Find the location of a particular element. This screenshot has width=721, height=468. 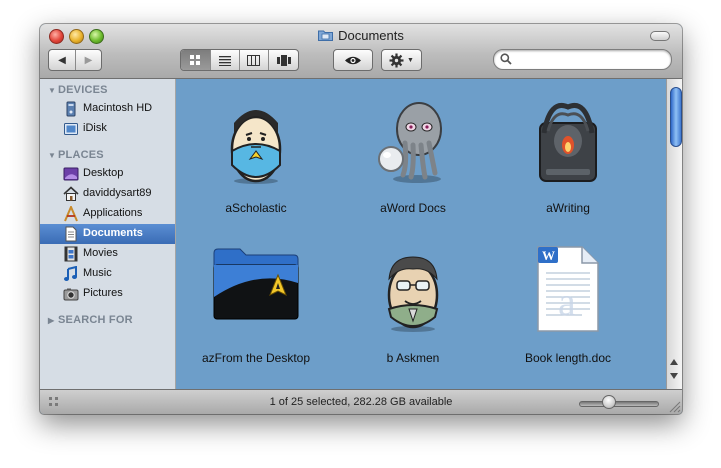

action-menu-button: ▼ is located at coordinates (401, 60).